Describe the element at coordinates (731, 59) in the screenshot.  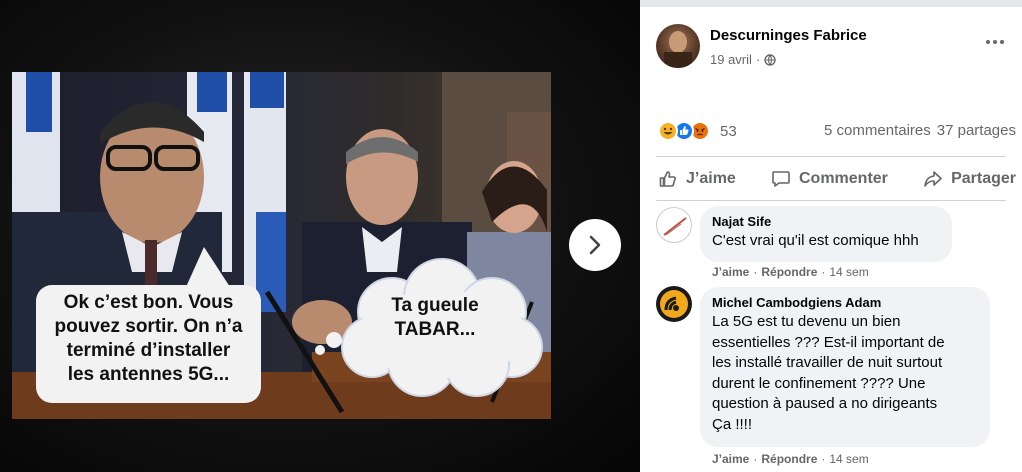
I see `post-date: 19 avril` at that location.